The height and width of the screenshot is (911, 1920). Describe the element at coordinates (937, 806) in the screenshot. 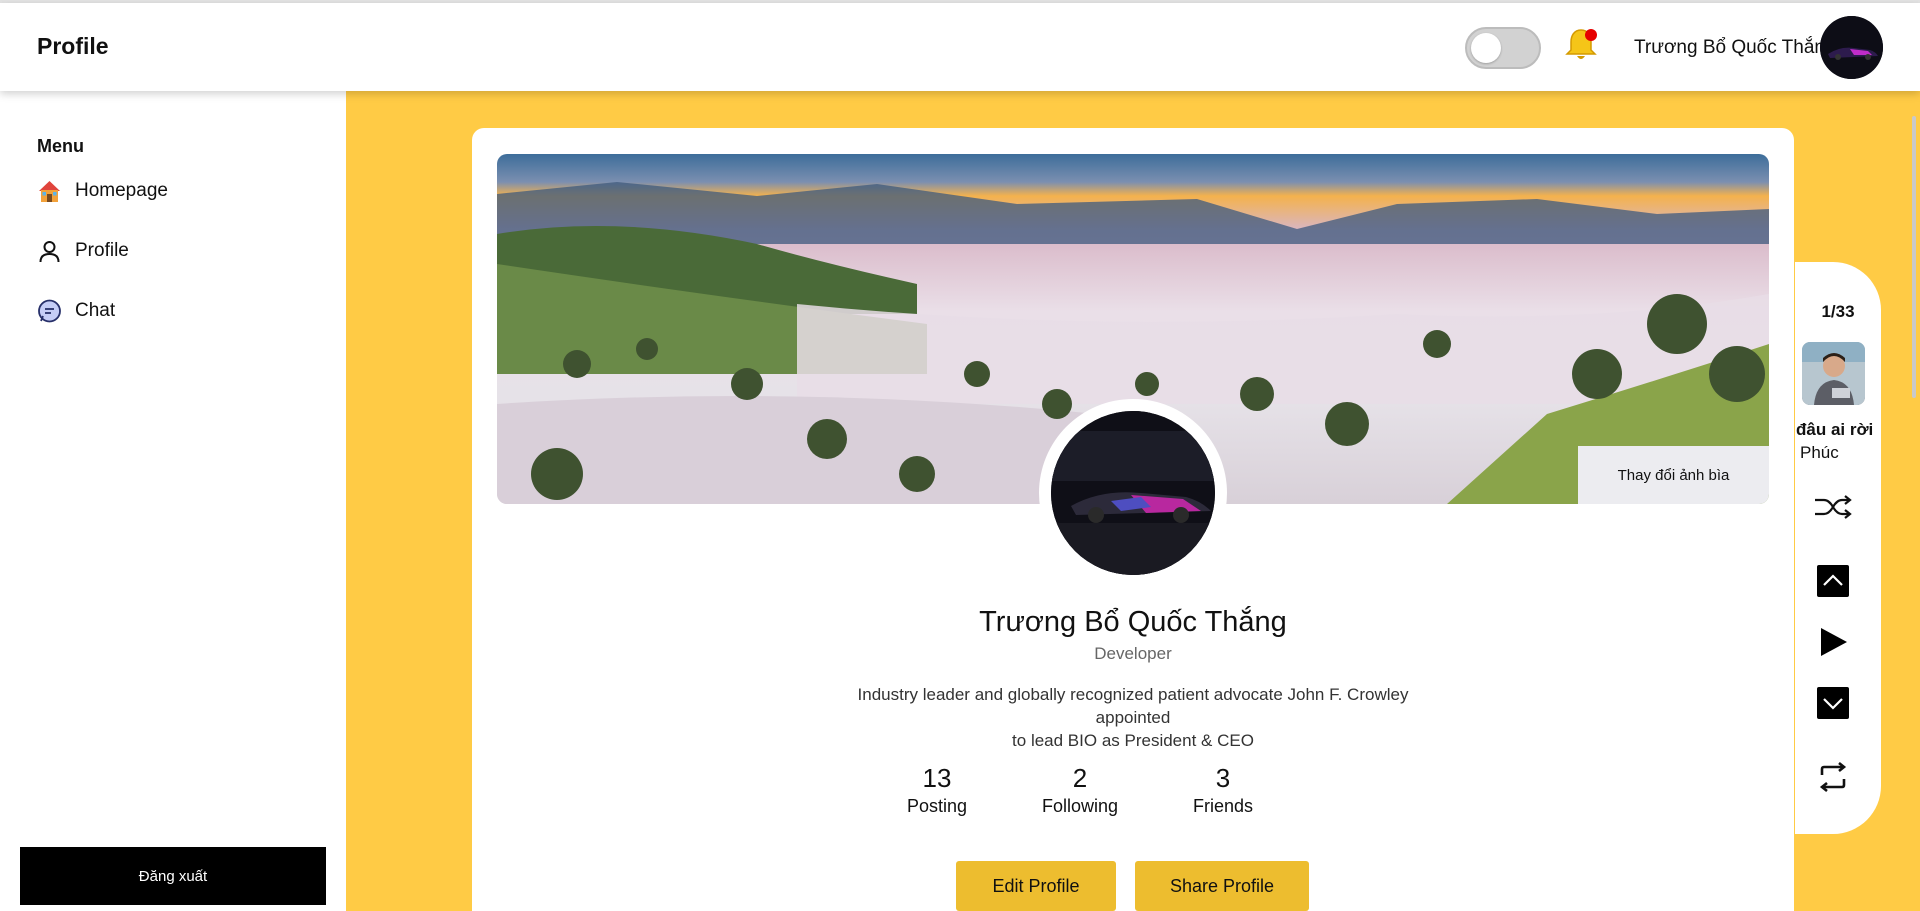

I see `stat-label: Posting` at that location.